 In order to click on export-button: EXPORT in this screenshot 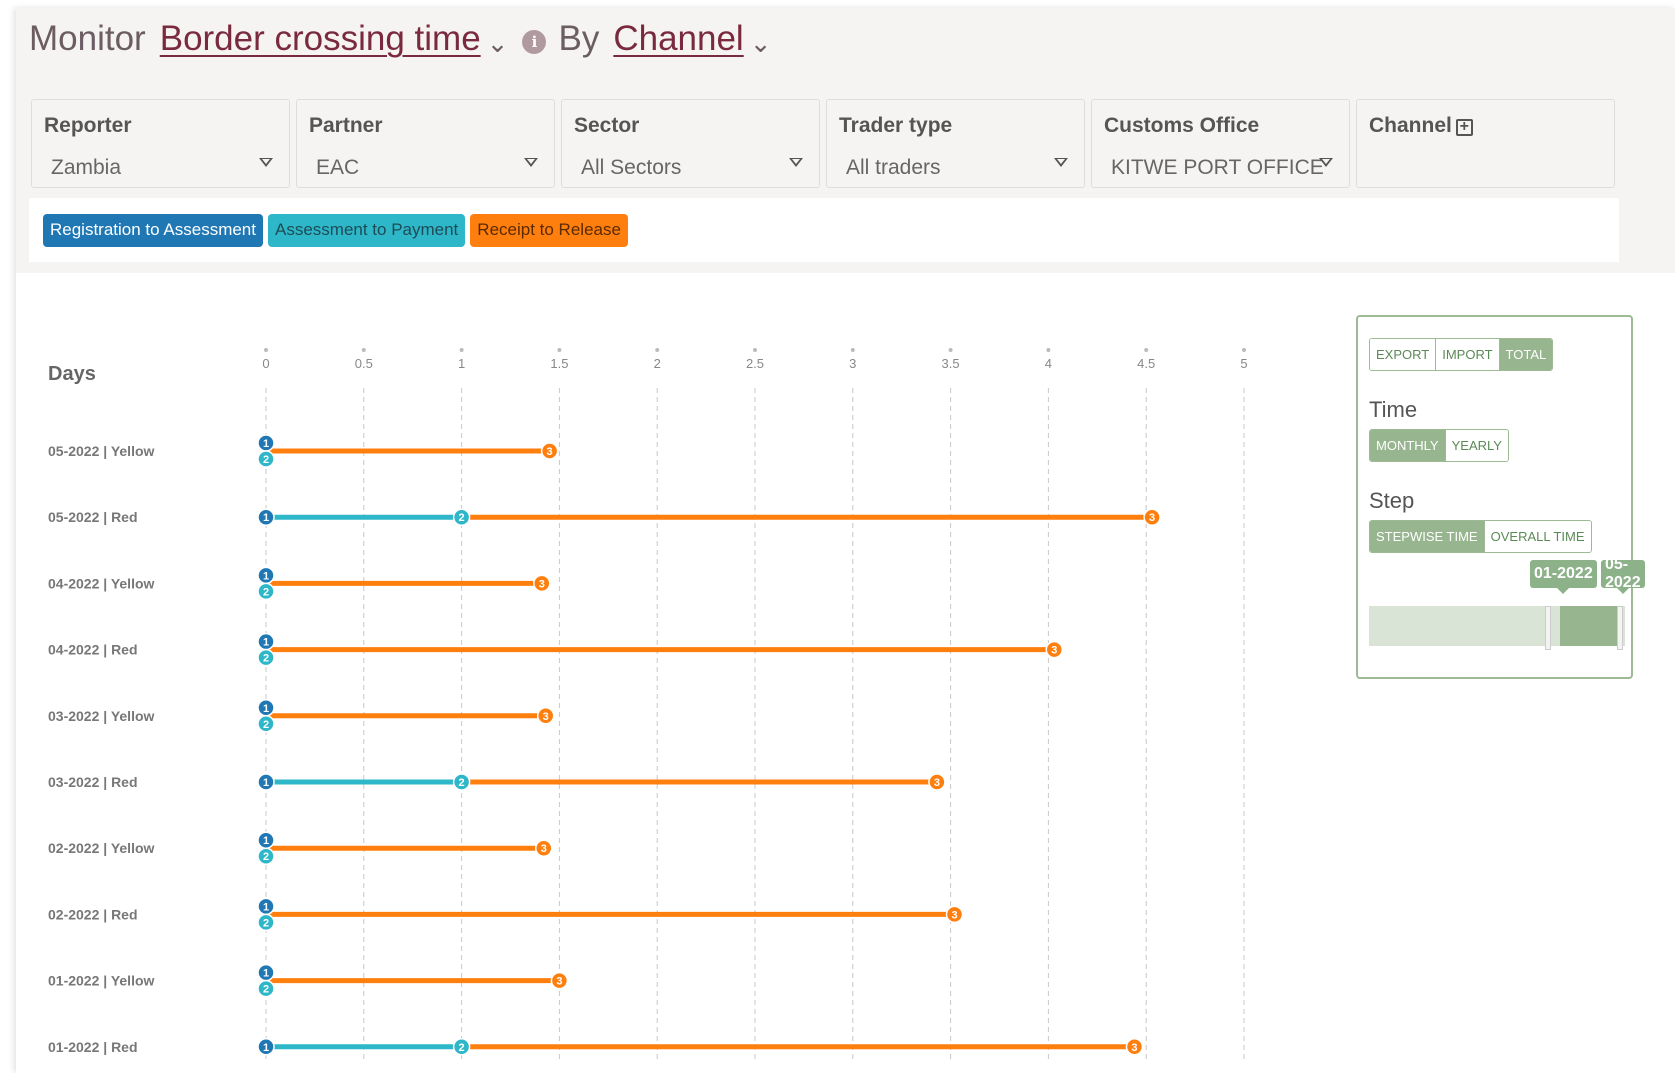, I will do `click(1403, 354)`.